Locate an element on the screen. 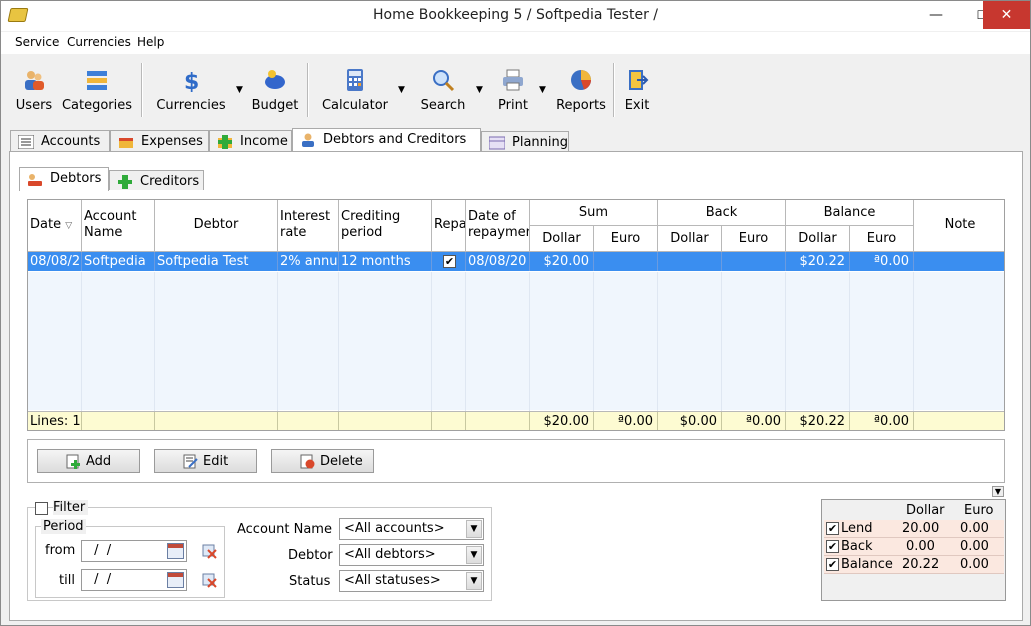 The image size is (1031, 626). budget-button: Budget is located at coordinates (275, 90).